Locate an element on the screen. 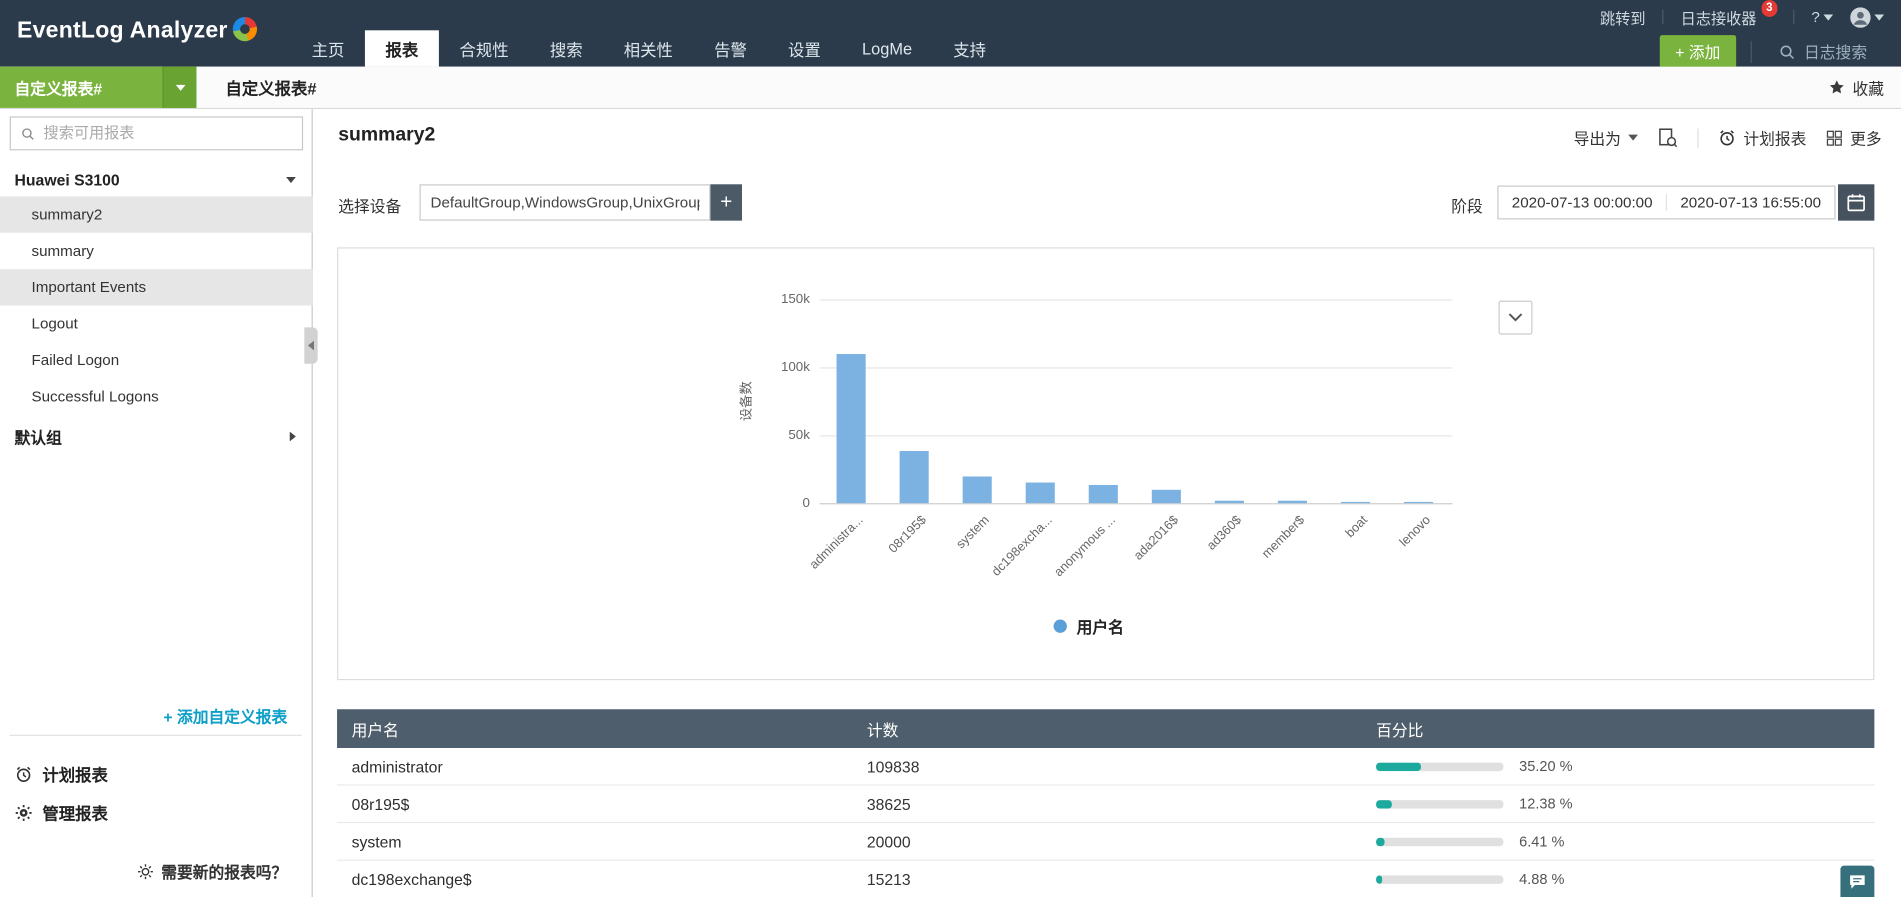 The width and height of the screenshot is (1901, 897). y-axis-tick-label: 100k is located at coordinates (795, 367).